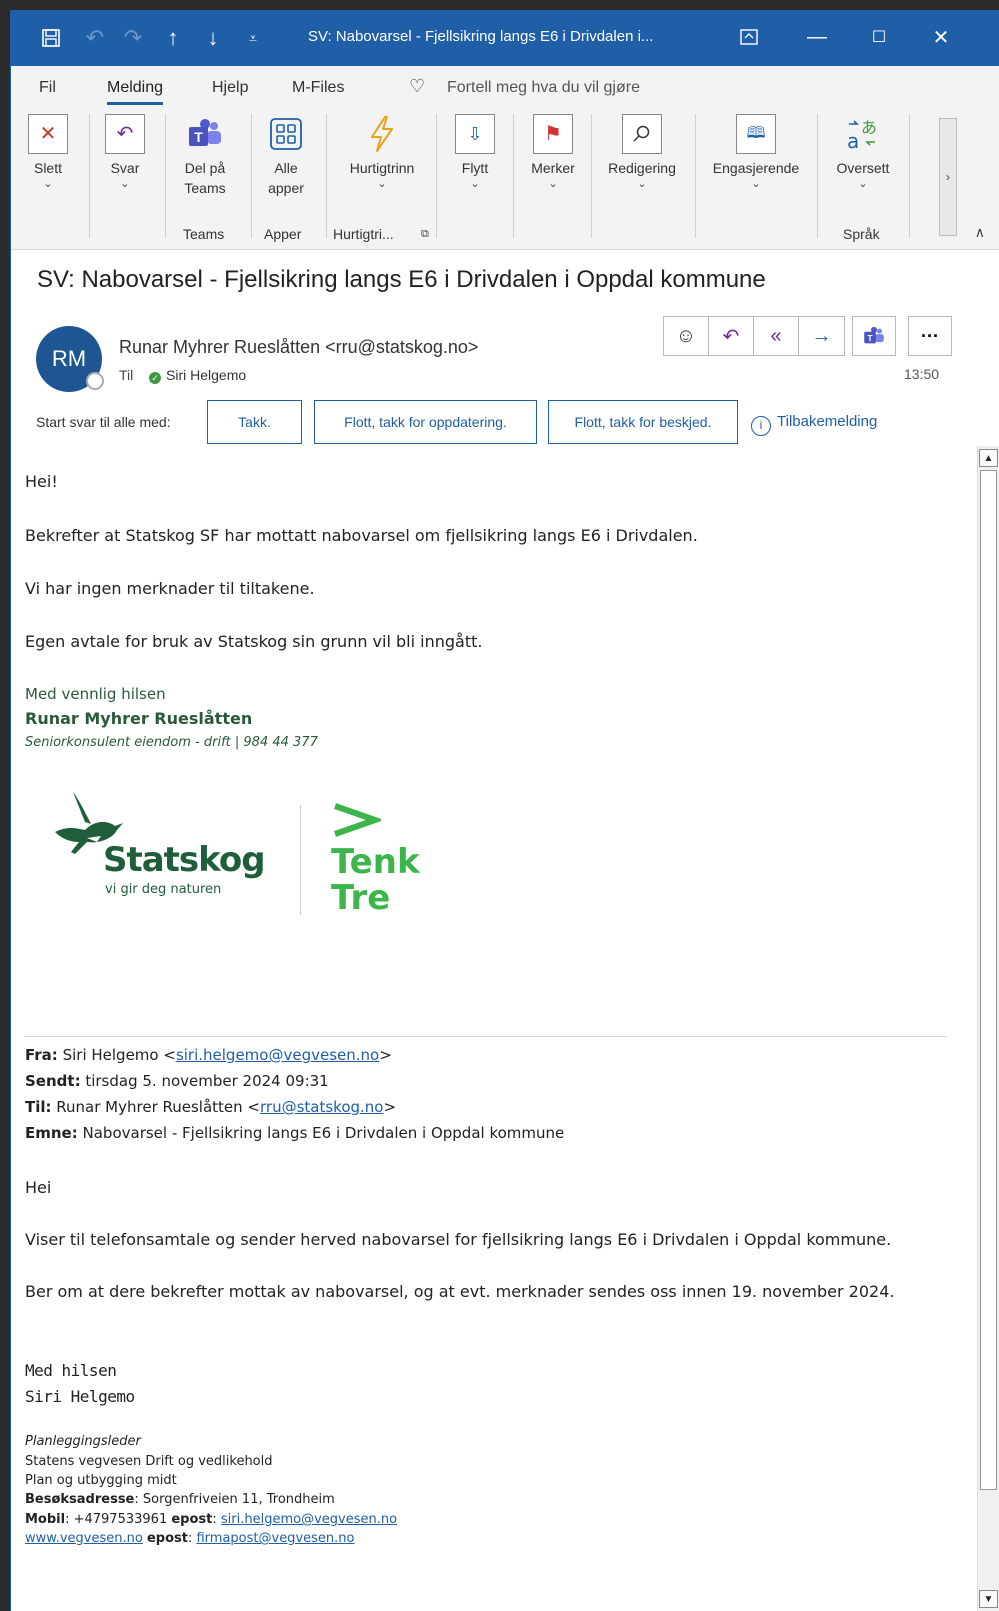 The height and width of the screenshot is (1611, 999). Describe the element at coordinates (47, 88) in the screenshot. I see `tab-file: Fil` at that location.